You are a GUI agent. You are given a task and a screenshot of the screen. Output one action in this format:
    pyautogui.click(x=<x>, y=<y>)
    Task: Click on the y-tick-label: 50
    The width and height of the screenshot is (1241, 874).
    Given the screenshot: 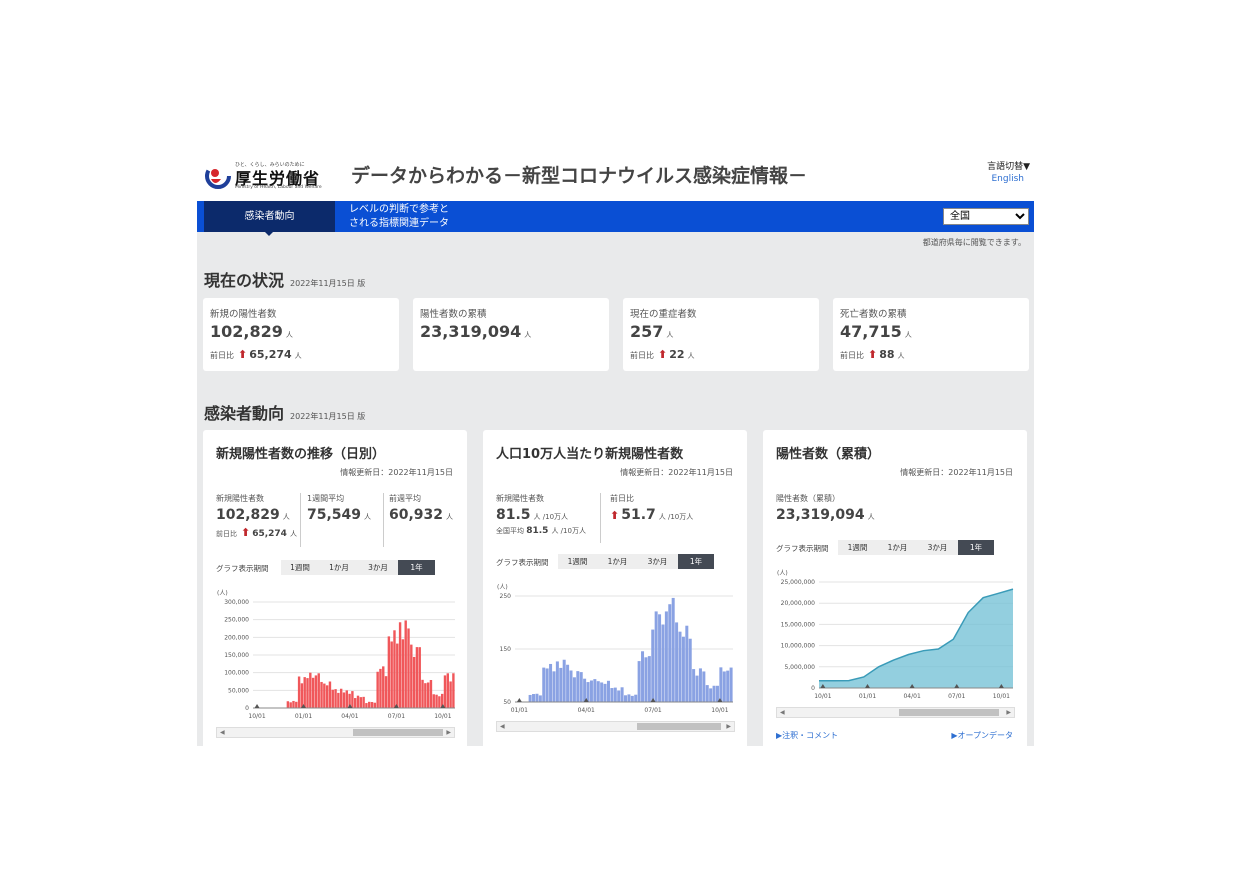 What is the action you would take?
    pyautogui.click(x=507, y=702)
    